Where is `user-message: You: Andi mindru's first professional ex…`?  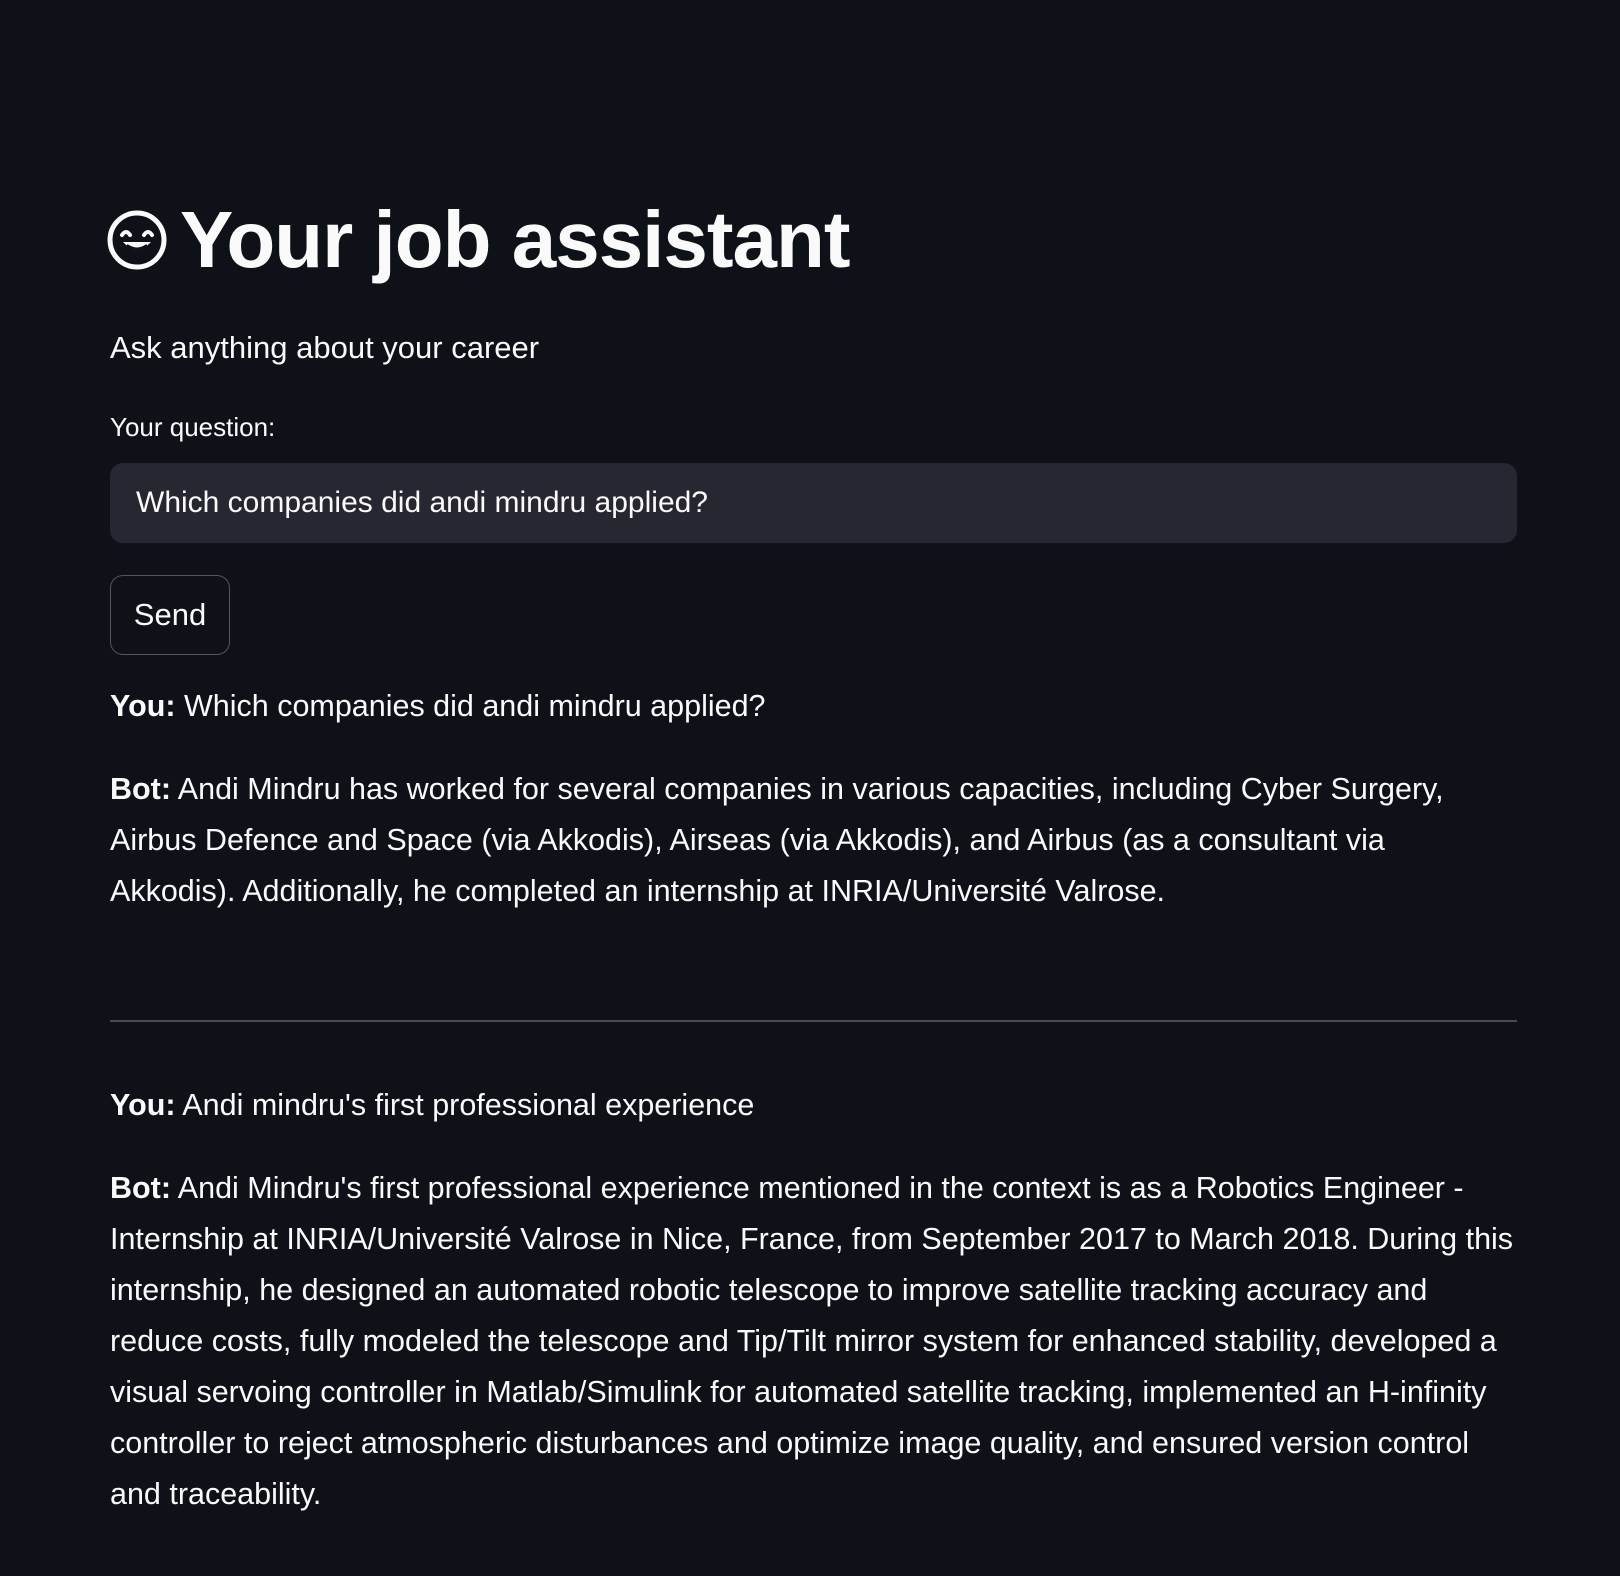
user-message: You: Andi mindru's first professional ex… is located at coordinates (813, 1105).